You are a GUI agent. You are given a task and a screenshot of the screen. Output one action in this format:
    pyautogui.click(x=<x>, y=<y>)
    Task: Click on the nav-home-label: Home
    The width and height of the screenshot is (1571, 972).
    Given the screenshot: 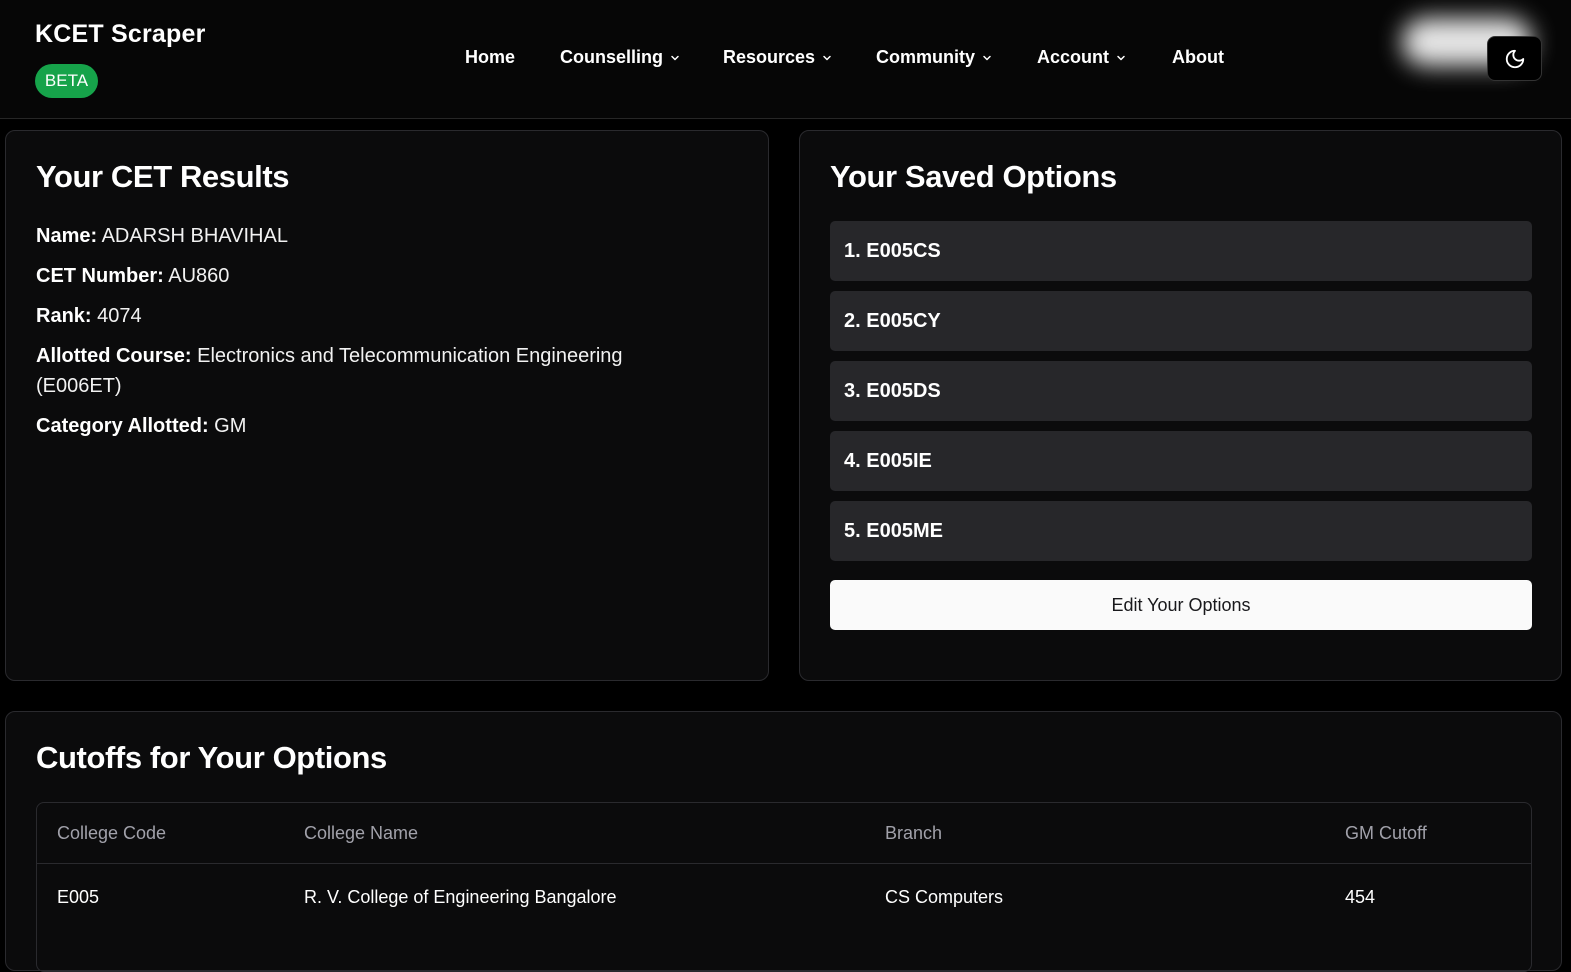 What is the action you would take?
    pyautogui.click(x=490, y=57)
    